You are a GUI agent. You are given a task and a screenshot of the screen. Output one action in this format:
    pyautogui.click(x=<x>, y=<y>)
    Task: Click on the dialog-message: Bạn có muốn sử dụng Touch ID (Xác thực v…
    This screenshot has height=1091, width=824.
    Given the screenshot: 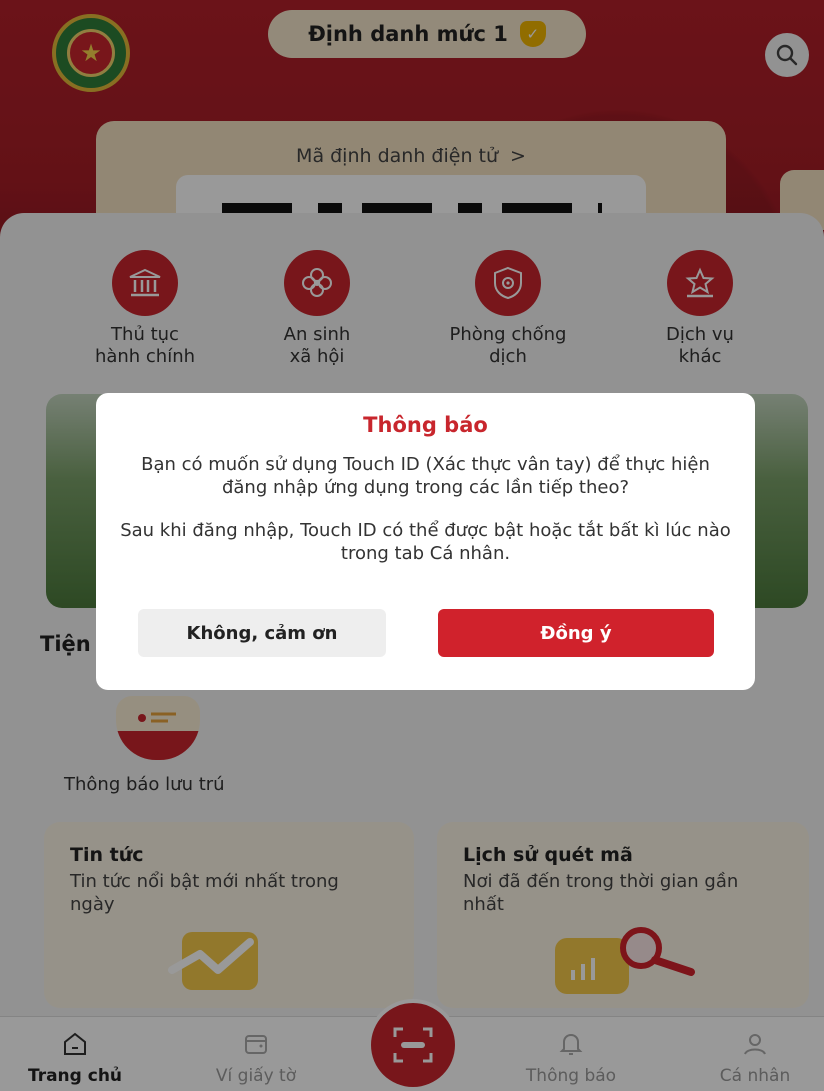 What is the action you would take?
    pyautogui.click(x=425, y=476)
    